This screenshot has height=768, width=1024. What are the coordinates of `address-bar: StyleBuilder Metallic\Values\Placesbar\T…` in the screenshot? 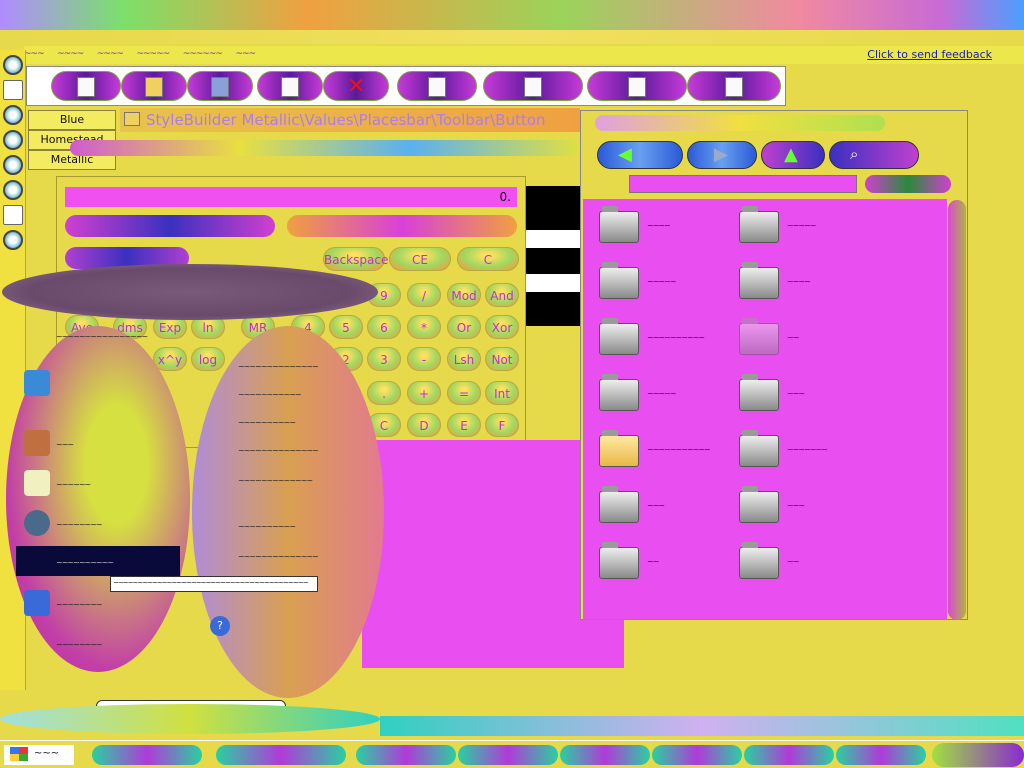 It's located at (350, 120).